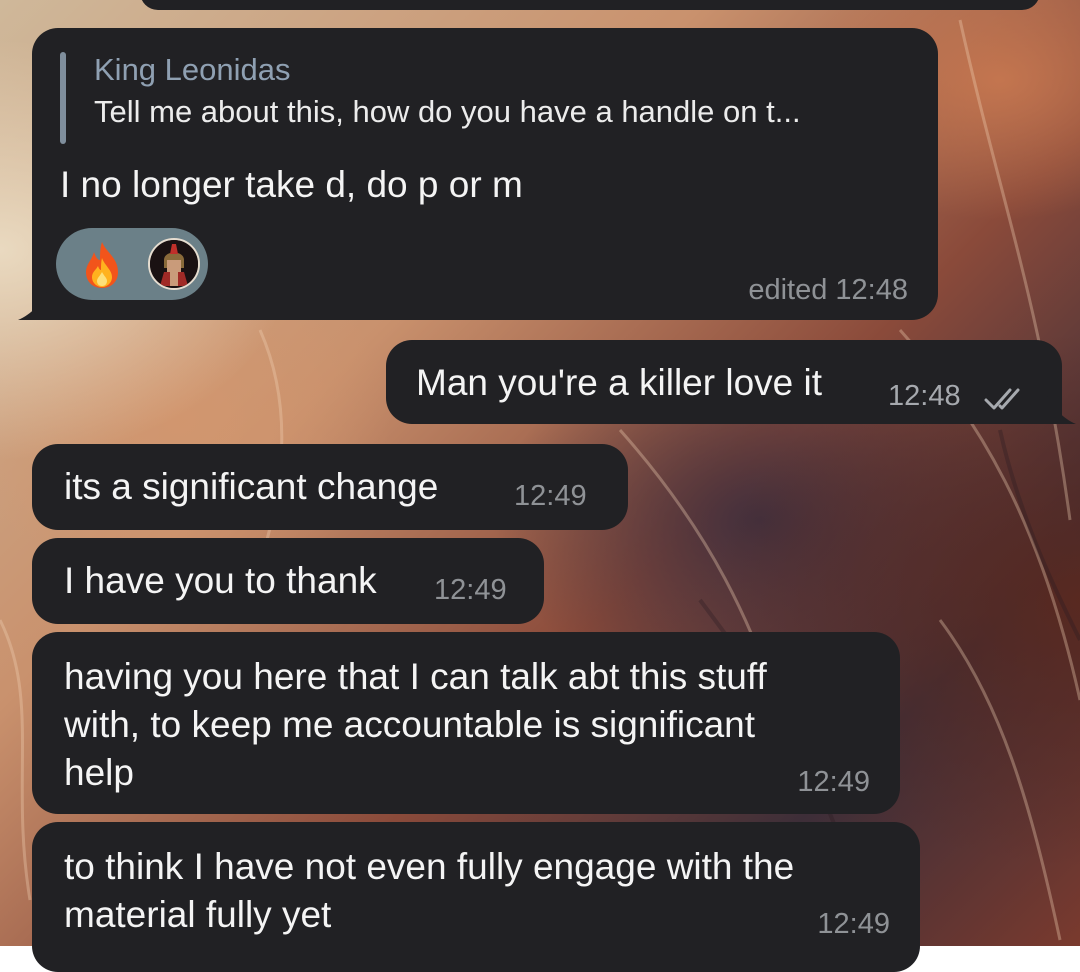 This screenshot has width=1080, height=972. What do you see at coordinates (924, 396) in the screenshot?
I see `message-timestamp: 12:48` at bounding box center [924, 396].